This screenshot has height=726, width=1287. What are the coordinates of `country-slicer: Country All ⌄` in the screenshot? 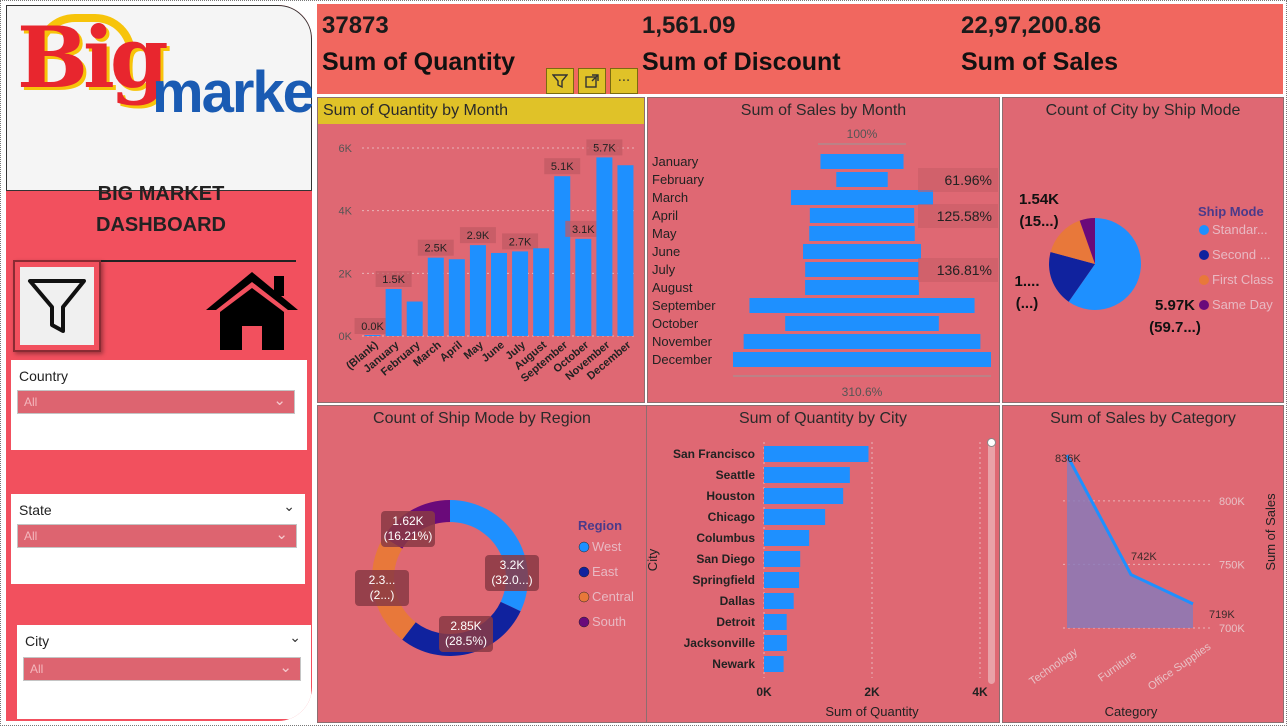 It's located at (159, 405).